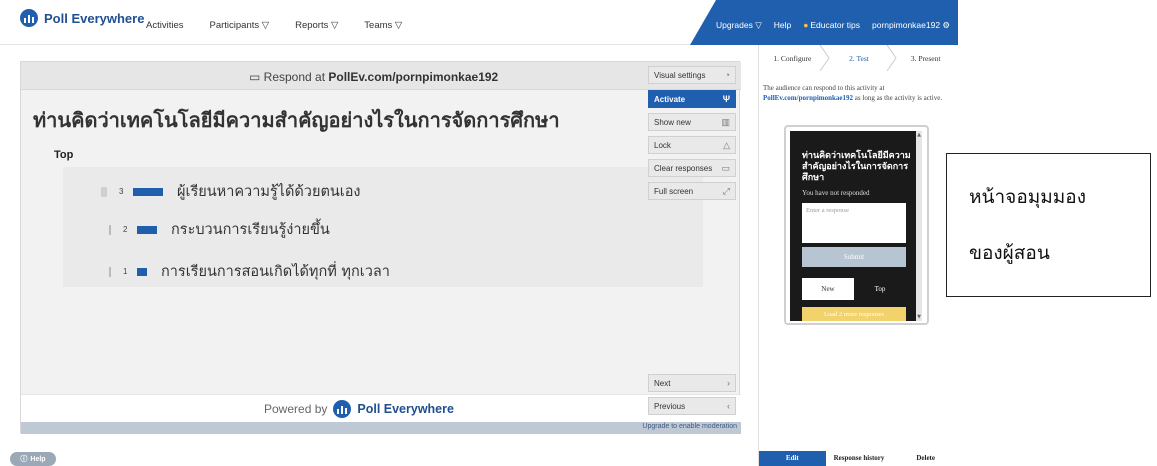 This screenshot has height=466, width=1157. Describe the element at coordinates (808, 98) in the screenshot. I see `panel-respond-url: PollEv.com/pornpimonkae192` at that location.